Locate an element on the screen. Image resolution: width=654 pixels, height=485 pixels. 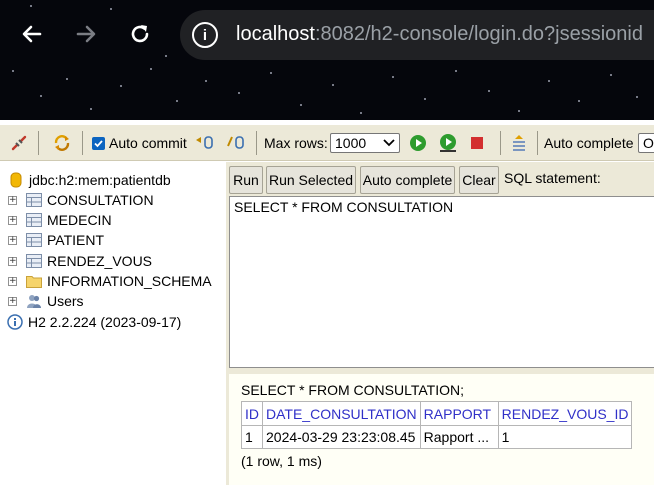
site-info-icon: i is located at coordinates (205, 35).